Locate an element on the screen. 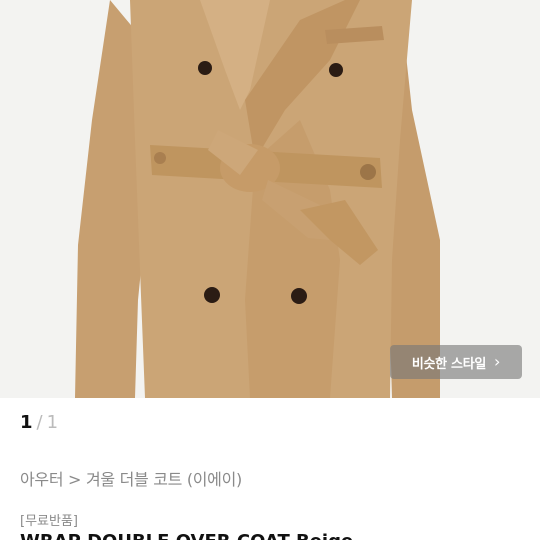 The height and width of the screenshot is (540, 540). category-breadcrumb: 아우터 > 겨울 더블 코트 (이에이) is located at coordinates (131, 478).